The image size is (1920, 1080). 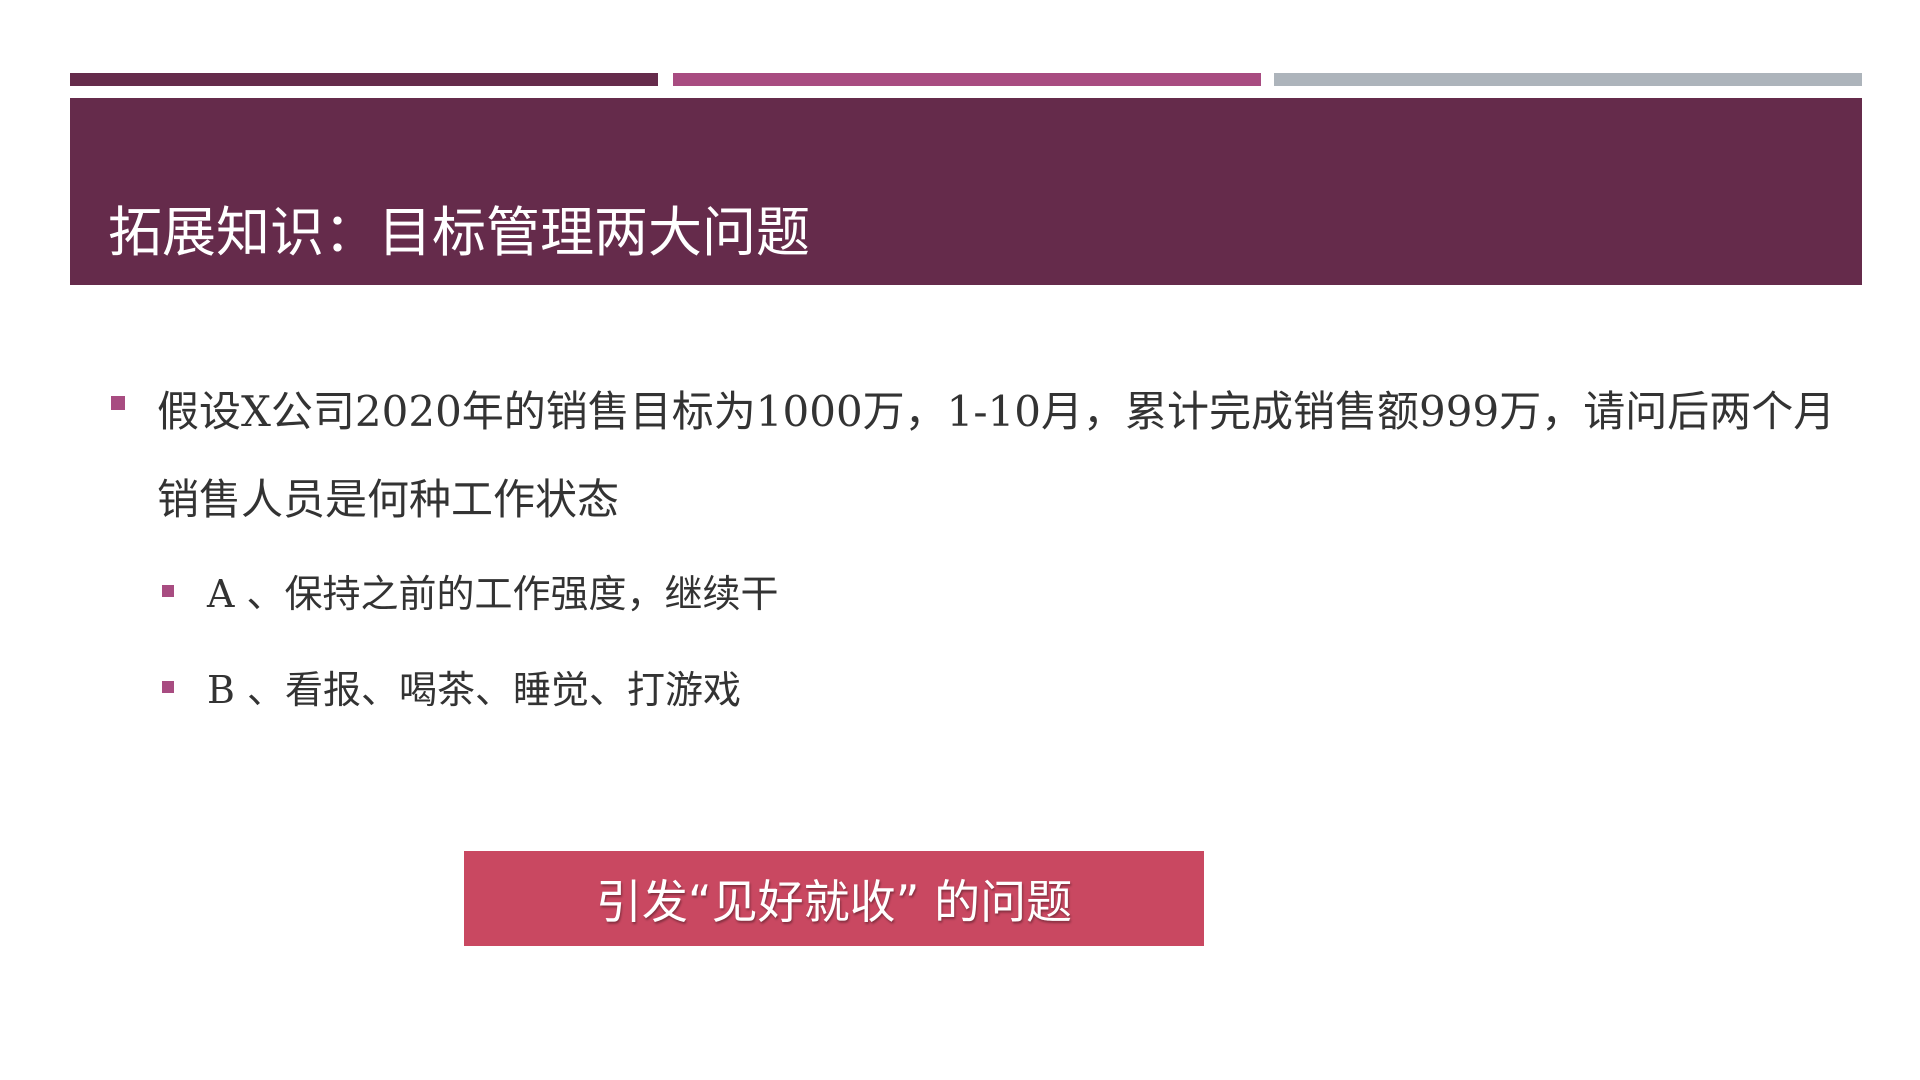 I want to click on callout-box: 引发“见好就收” 的问题, so click(x=834, y=898).